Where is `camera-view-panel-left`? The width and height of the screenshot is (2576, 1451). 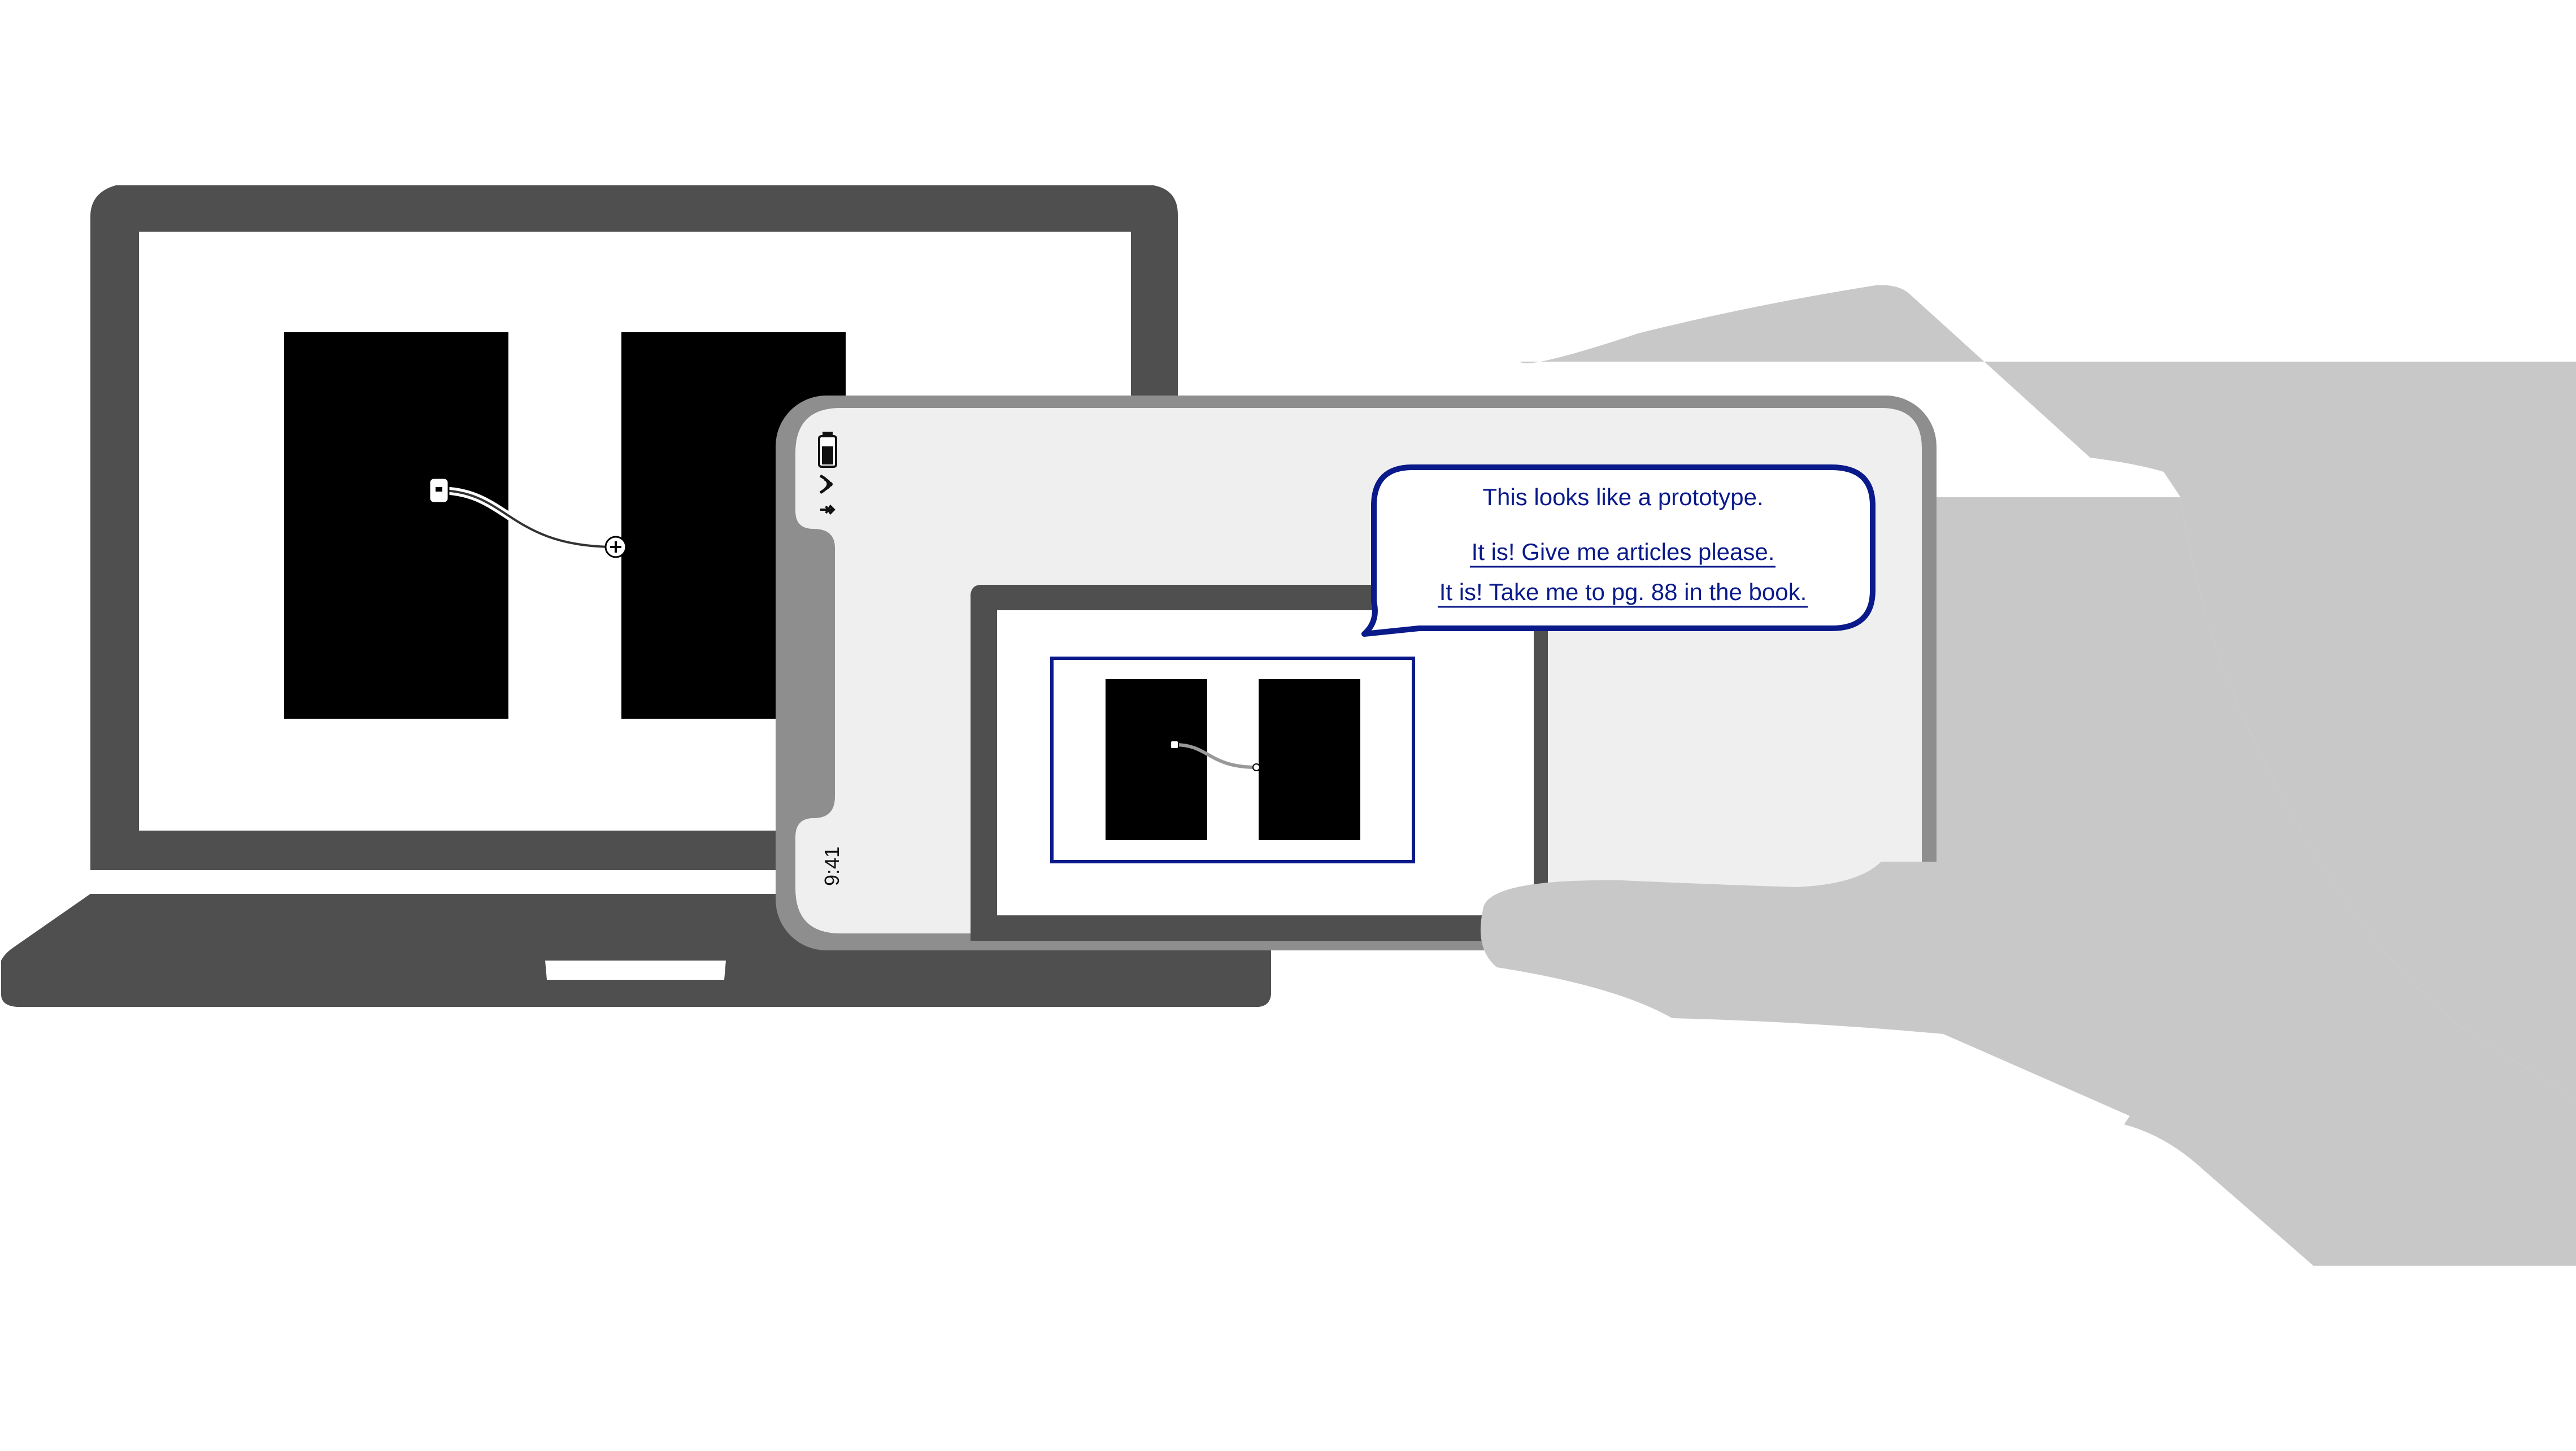 camera-view-panel-left is located at coordinates (1156, 760).